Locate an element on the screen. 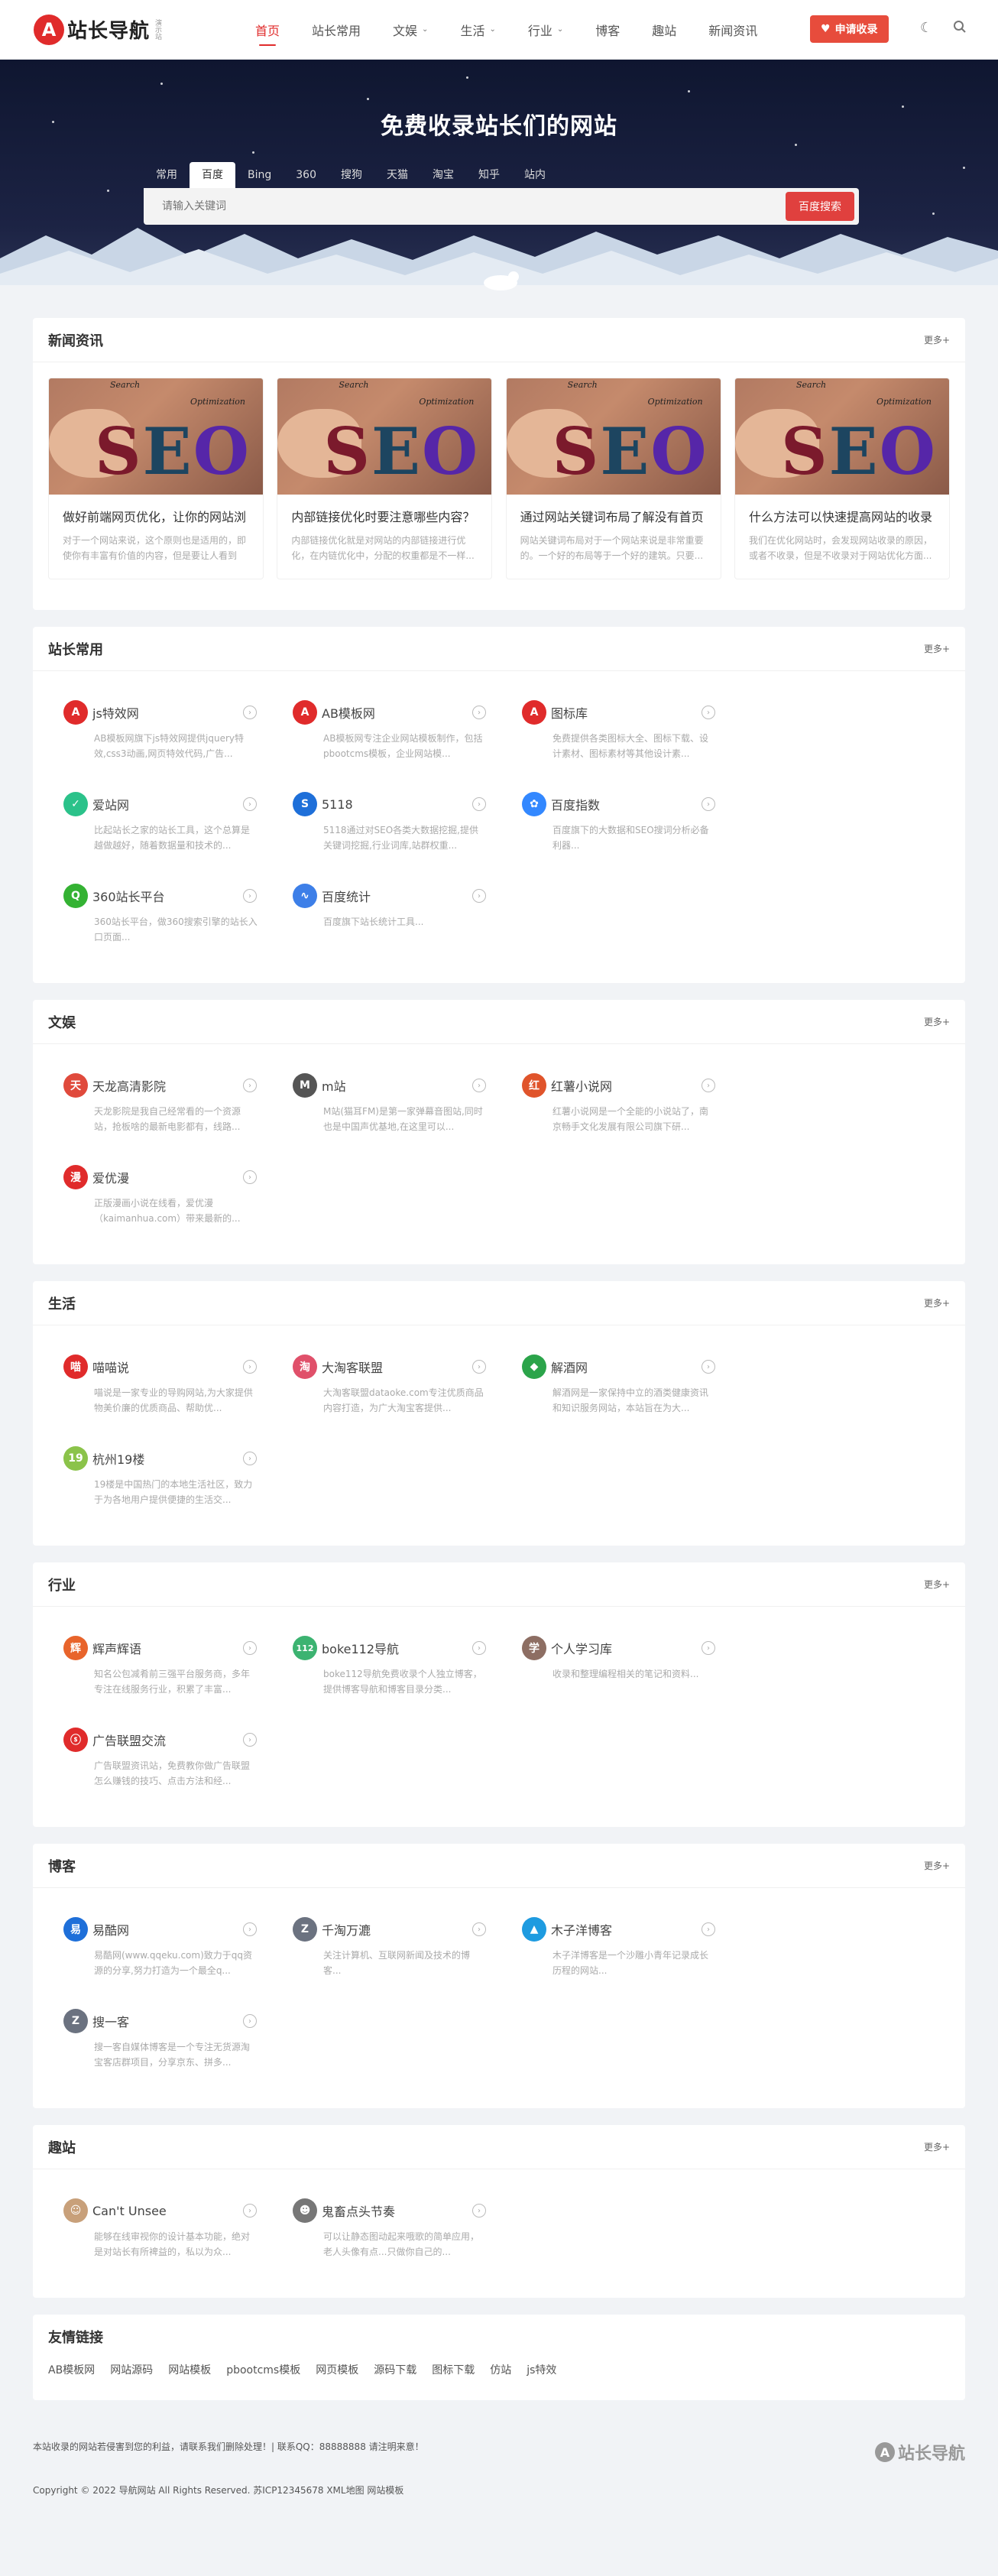 This screenshot has height=2576, width=998. search-tab: 淘宝 is located at coordinates (443, 175).